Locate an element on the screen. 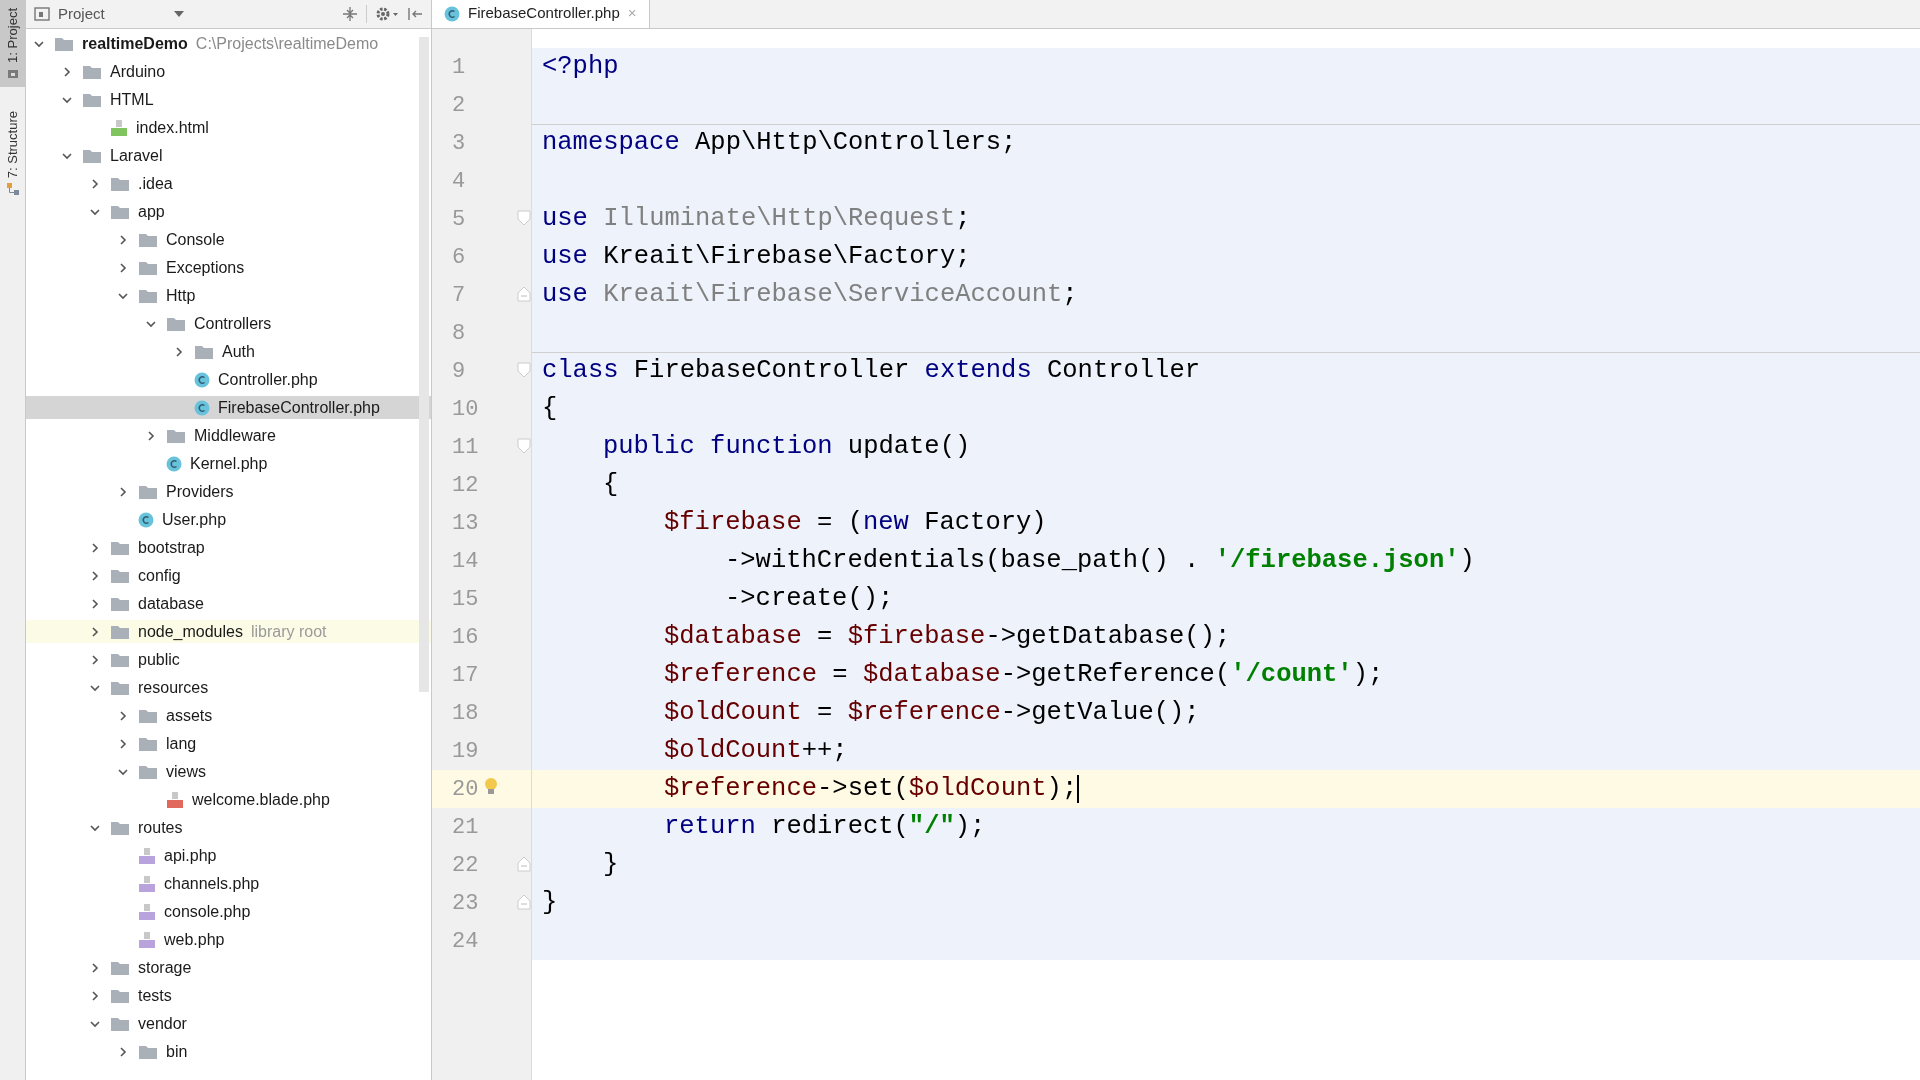 Image resolution: width=1920 pixels, height=1080 pixels. hide-panel-icon is located at coordinates (415, 14).